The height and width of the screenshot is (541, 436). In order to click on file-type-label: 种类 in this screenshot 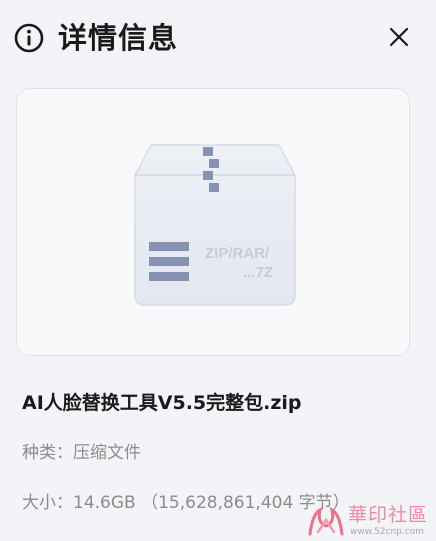, I will do `click(39, 453)`.